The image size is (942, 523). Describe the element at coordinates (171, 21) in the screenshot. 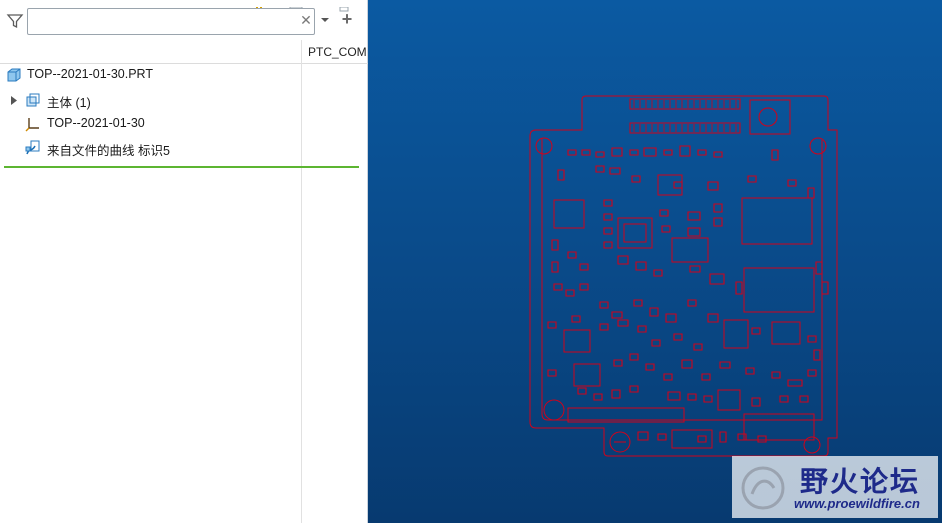

I see `tree-search-input` at that location.